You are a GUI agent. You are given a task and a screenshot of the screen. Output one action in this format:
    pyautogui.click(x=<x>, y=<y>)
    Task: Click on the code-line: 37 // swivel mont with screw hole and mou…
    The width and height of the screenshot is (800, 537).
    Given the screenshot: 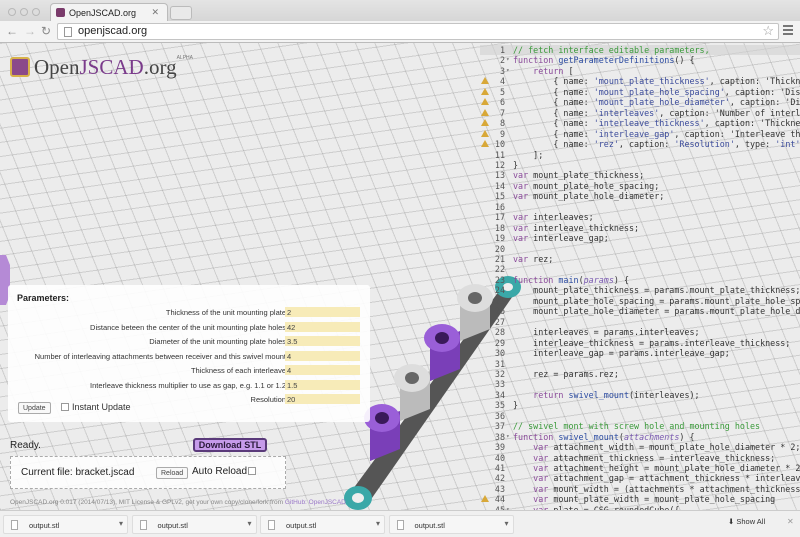 What is the action you would take?
    pyautogui.click(x=640, y=426)
    